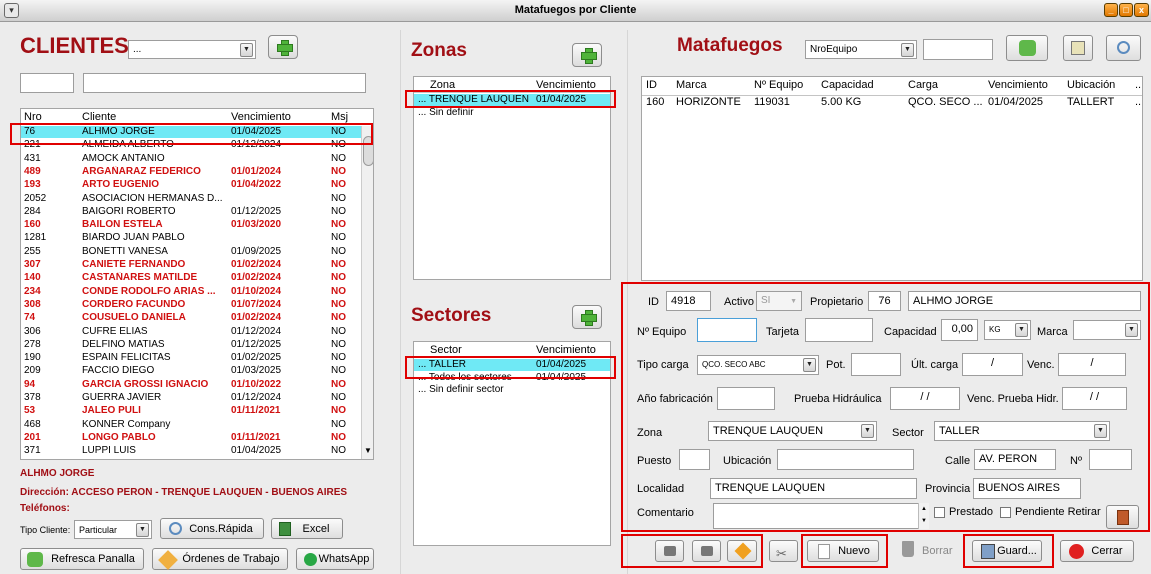  What do you see at coordinates (958, 49) in the screenshot?
I see `matafuegos-search-input` at bounding box center [958, 49].